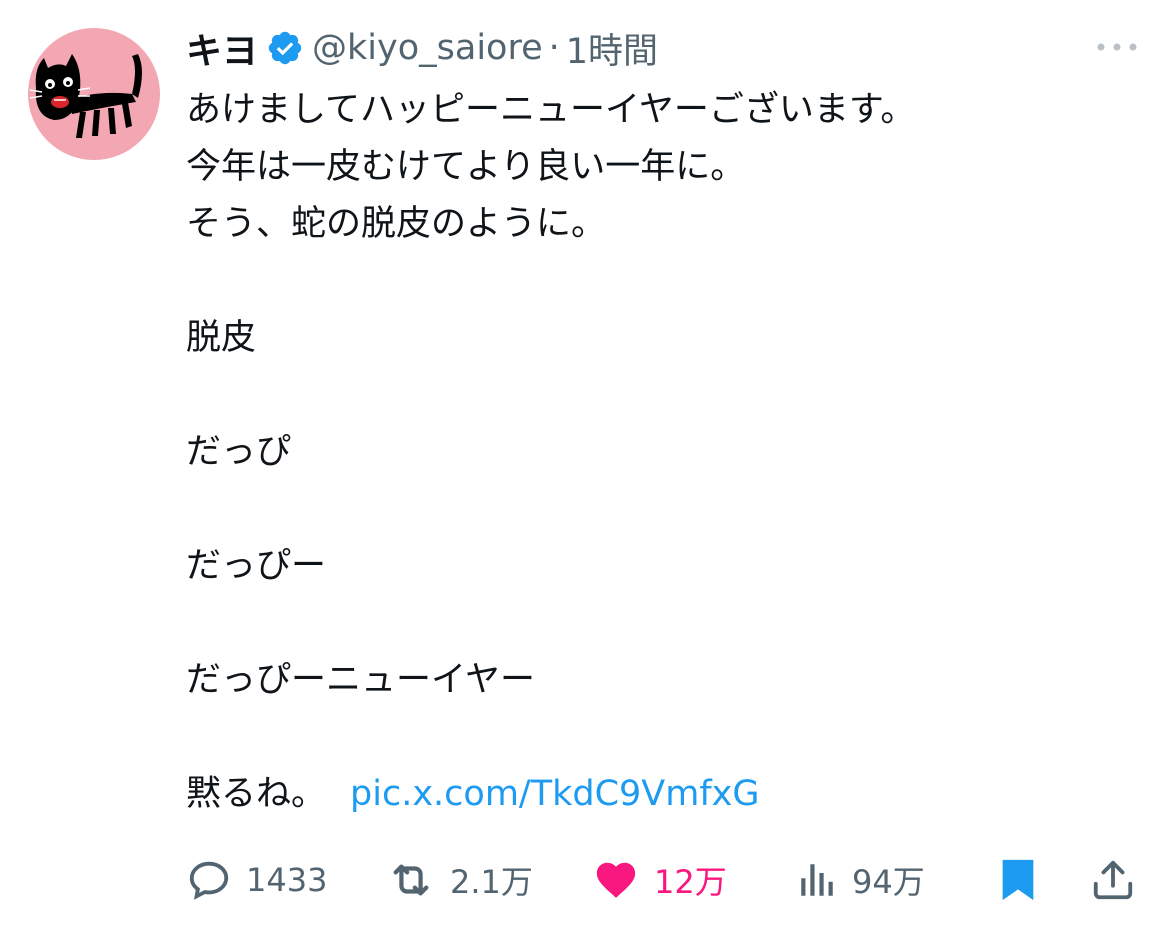  Describe the element at coordinates (285, 48) in the screenshot. I see `verified-badge-icon` at that location.